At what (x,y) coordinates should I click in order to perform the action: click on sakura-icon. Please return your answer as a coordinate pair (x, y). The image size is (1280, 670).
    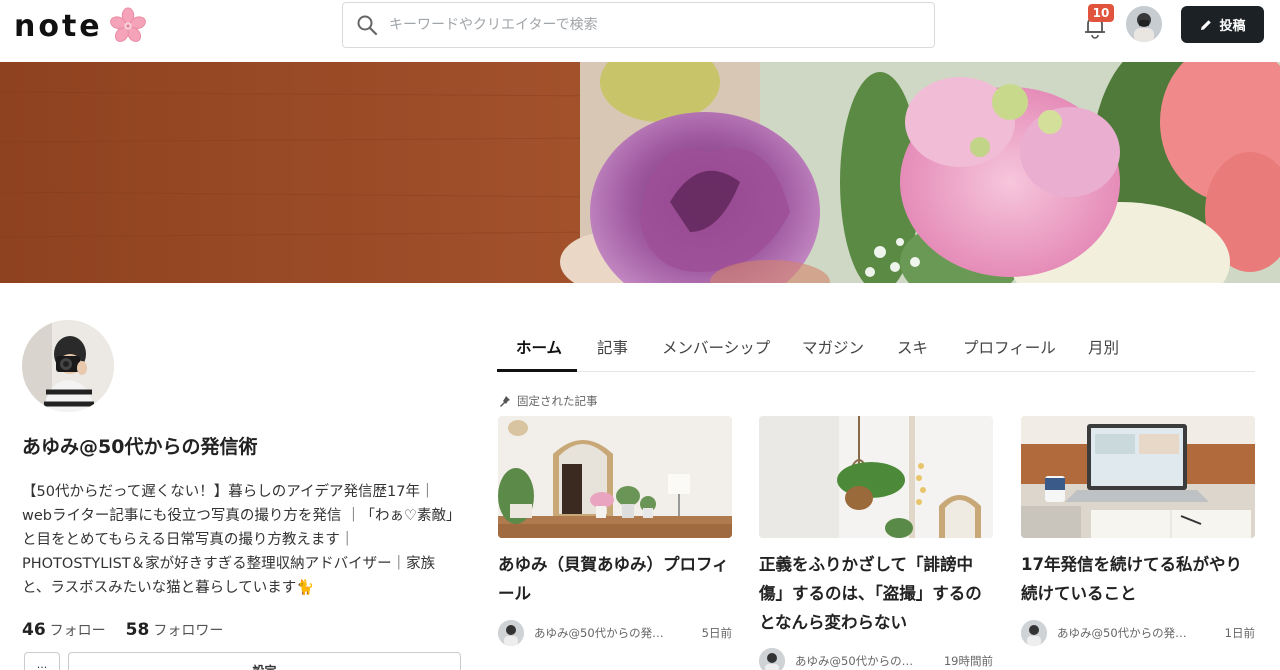
    Looking at the image, I should click on (127, 24).